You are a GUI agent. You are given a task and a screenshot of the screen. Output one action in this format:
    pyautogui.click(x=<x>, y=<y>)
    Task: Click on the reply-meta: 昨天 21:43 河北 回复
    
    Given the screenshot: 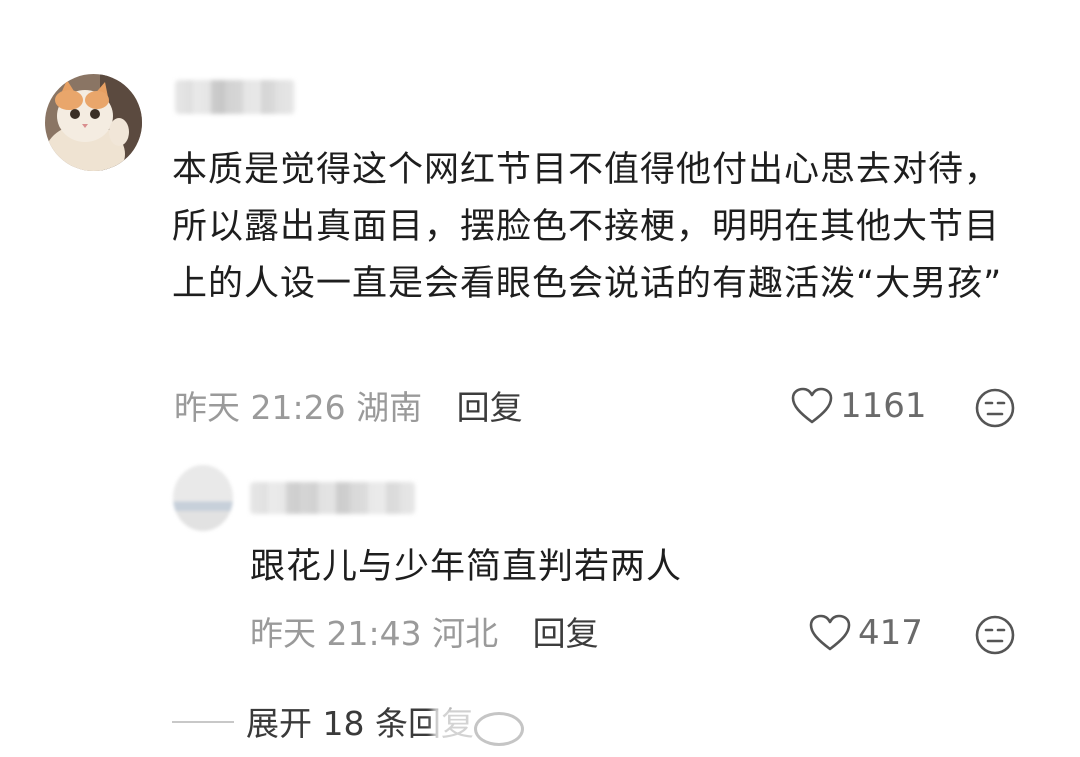 What is the action you would take?
    pyautogui.click(x=424, y=634)
    